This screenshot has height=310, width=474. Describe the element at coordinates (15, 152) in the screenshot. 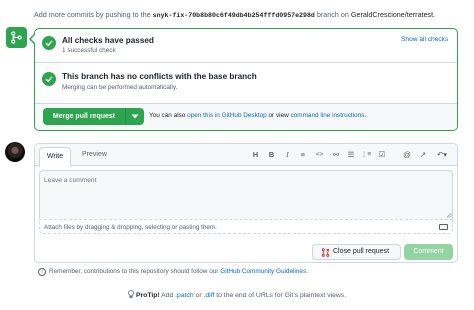

I see `avatar` at that location.